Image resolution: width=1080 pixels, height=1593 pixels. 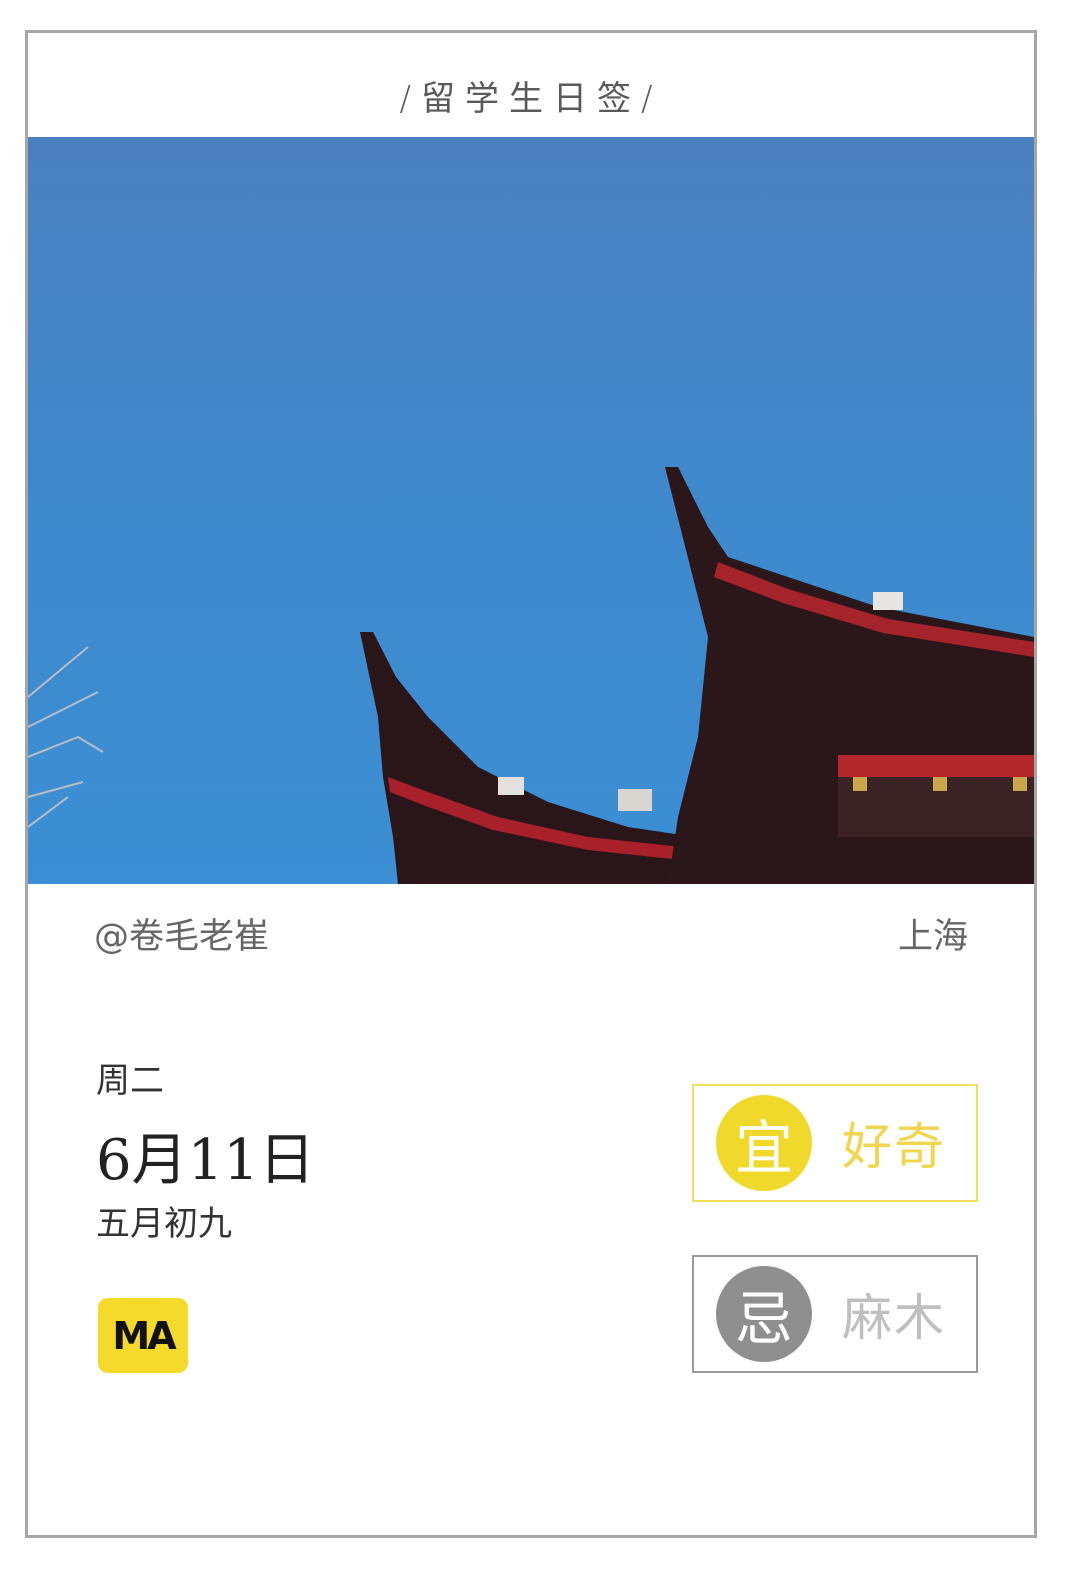 What do you see at coordinates (764, 1314) in the screenshot?
I see `ji-badge: 忌` at bounding box center [764, 1314].